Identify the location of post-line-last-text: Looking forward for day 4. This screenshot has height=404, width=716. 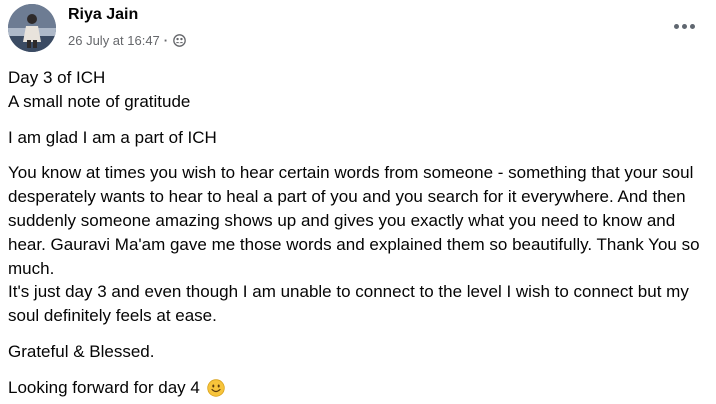
(104, 387).